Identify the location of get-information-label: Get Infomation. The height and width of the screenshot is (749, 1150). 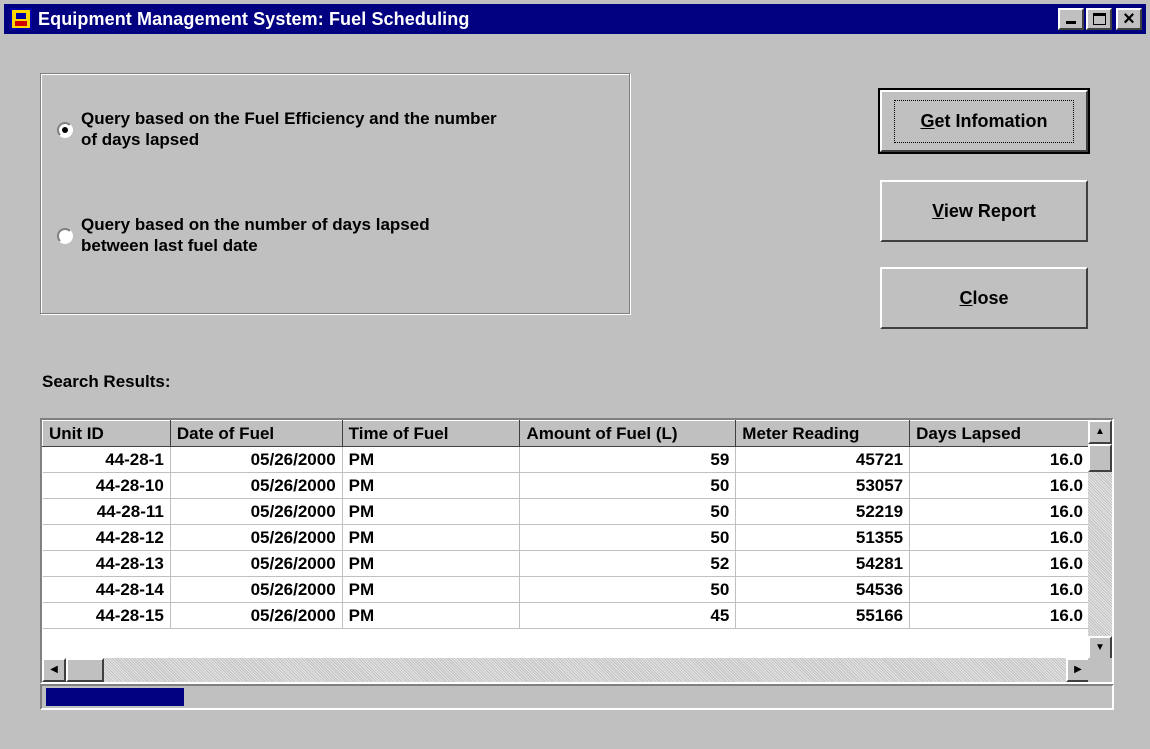
(984, 121).